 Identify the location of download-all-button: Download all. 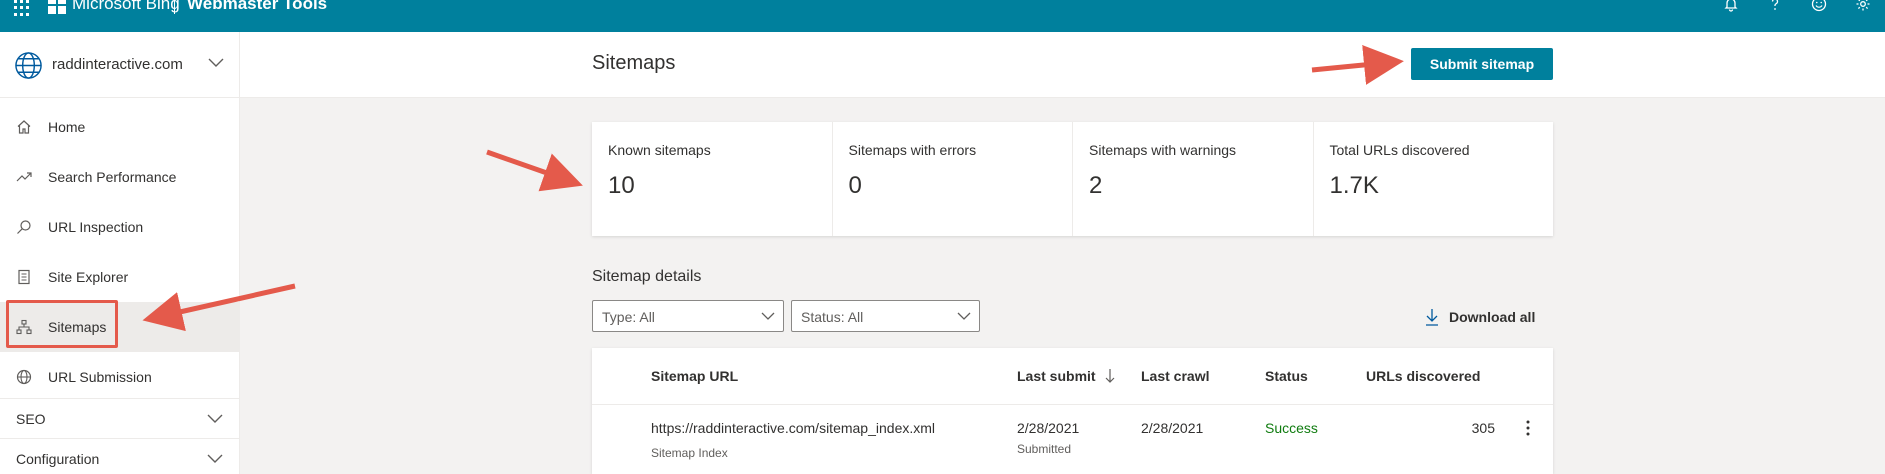
(1480, 317).